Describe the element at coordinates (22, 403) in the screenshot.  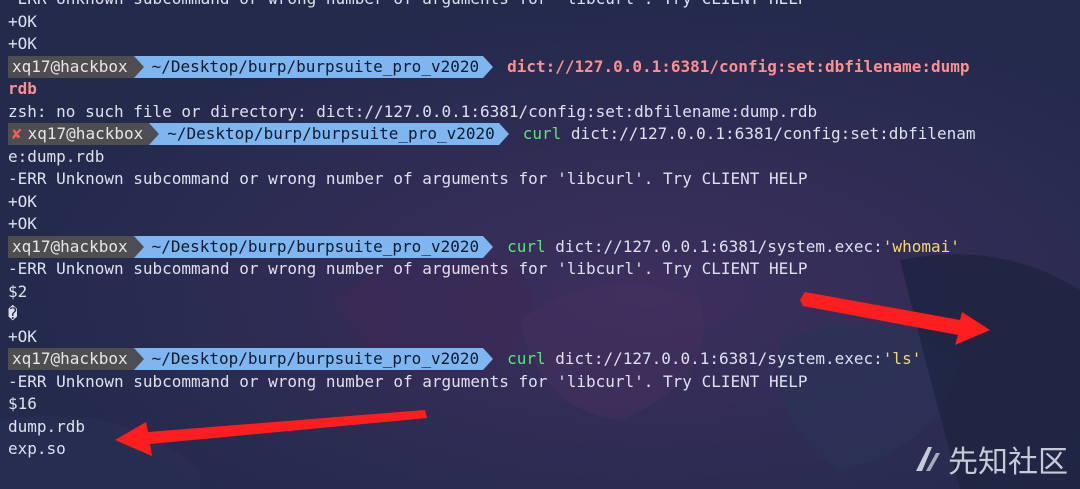
I see `output-line: $16` at that location.